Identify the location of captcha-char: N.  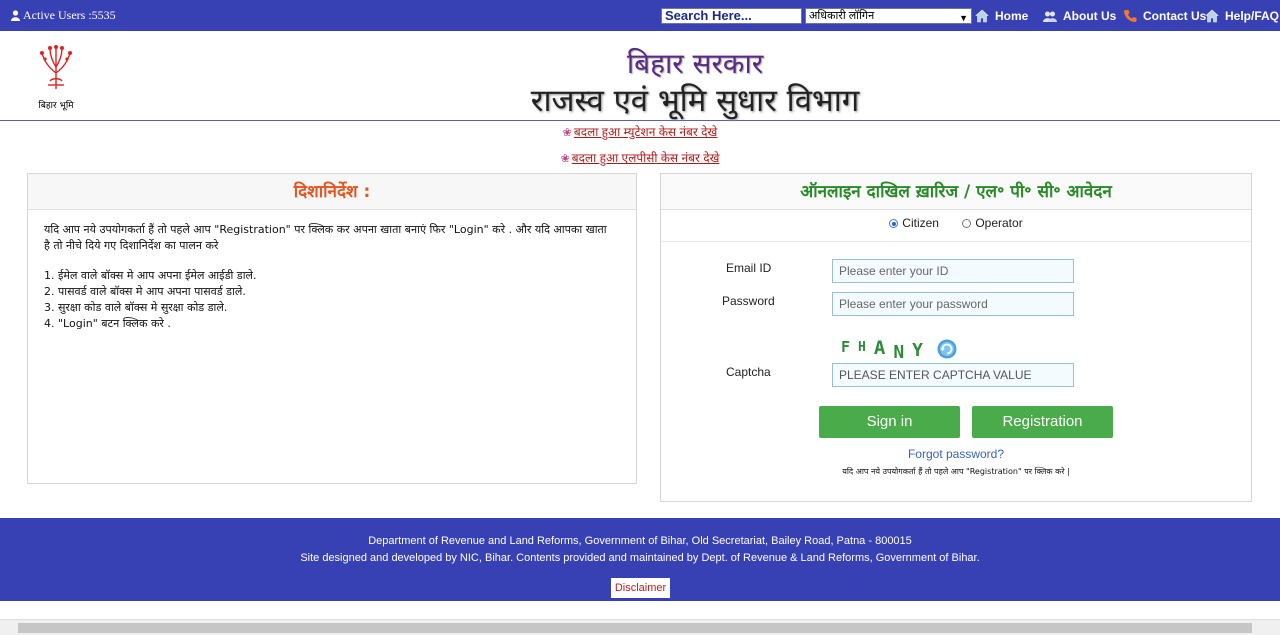
(899, 352).